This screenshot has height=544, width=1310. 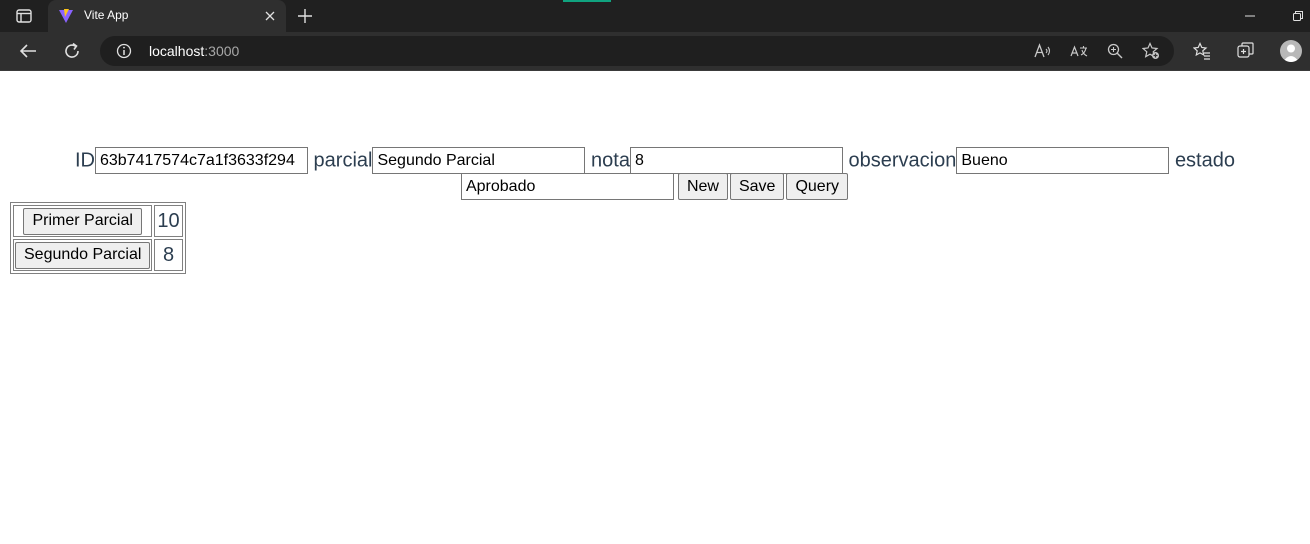 I want to click on tab-actions-icon, so click(x=24, y=16).